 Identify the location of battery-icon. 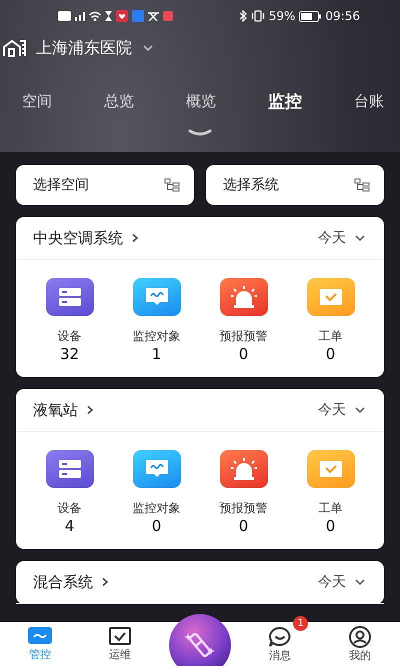
(310, 16).